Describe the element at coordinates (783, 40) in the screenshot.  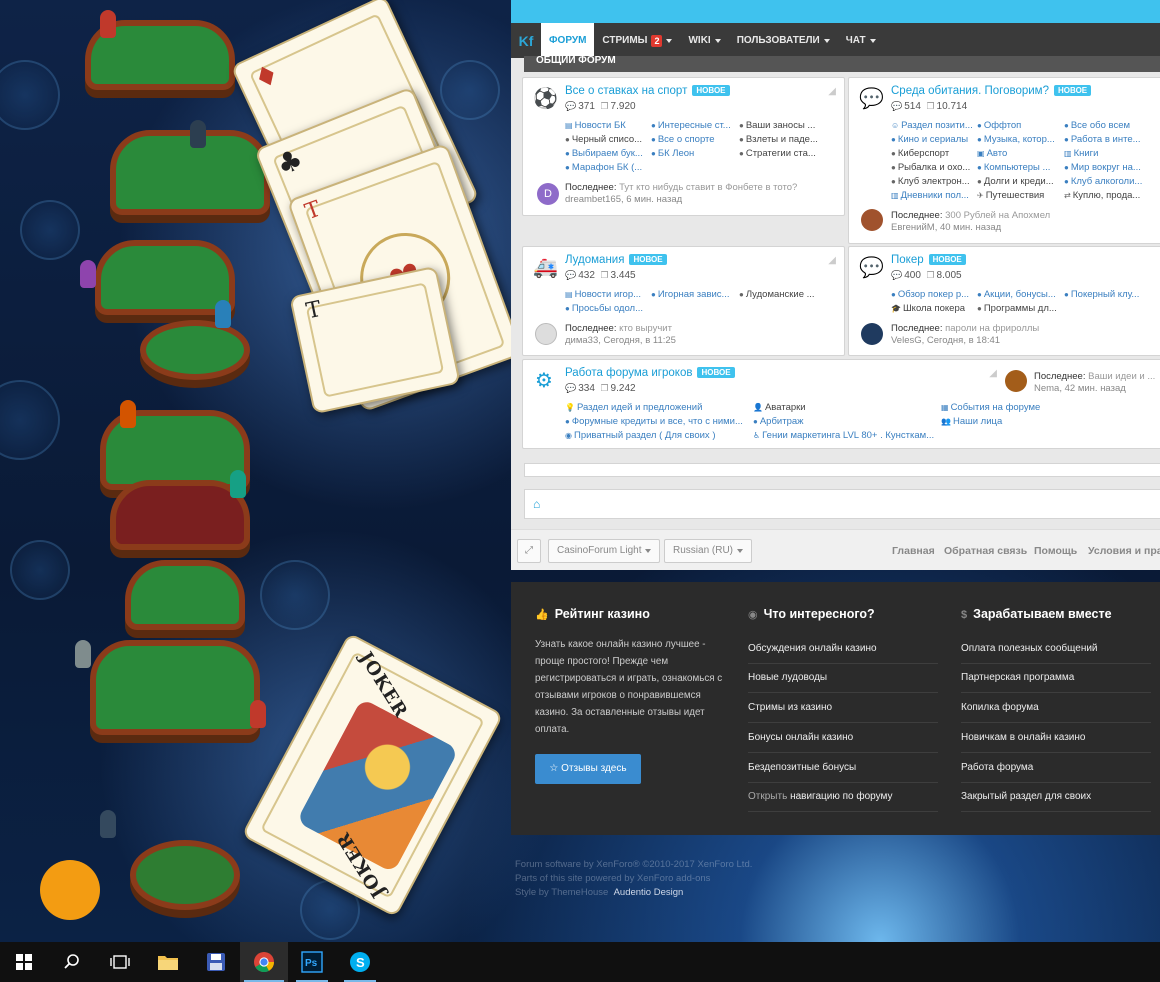
I see `nav-users: ПОЛЬЗОВАТЕЛИ` at that location.